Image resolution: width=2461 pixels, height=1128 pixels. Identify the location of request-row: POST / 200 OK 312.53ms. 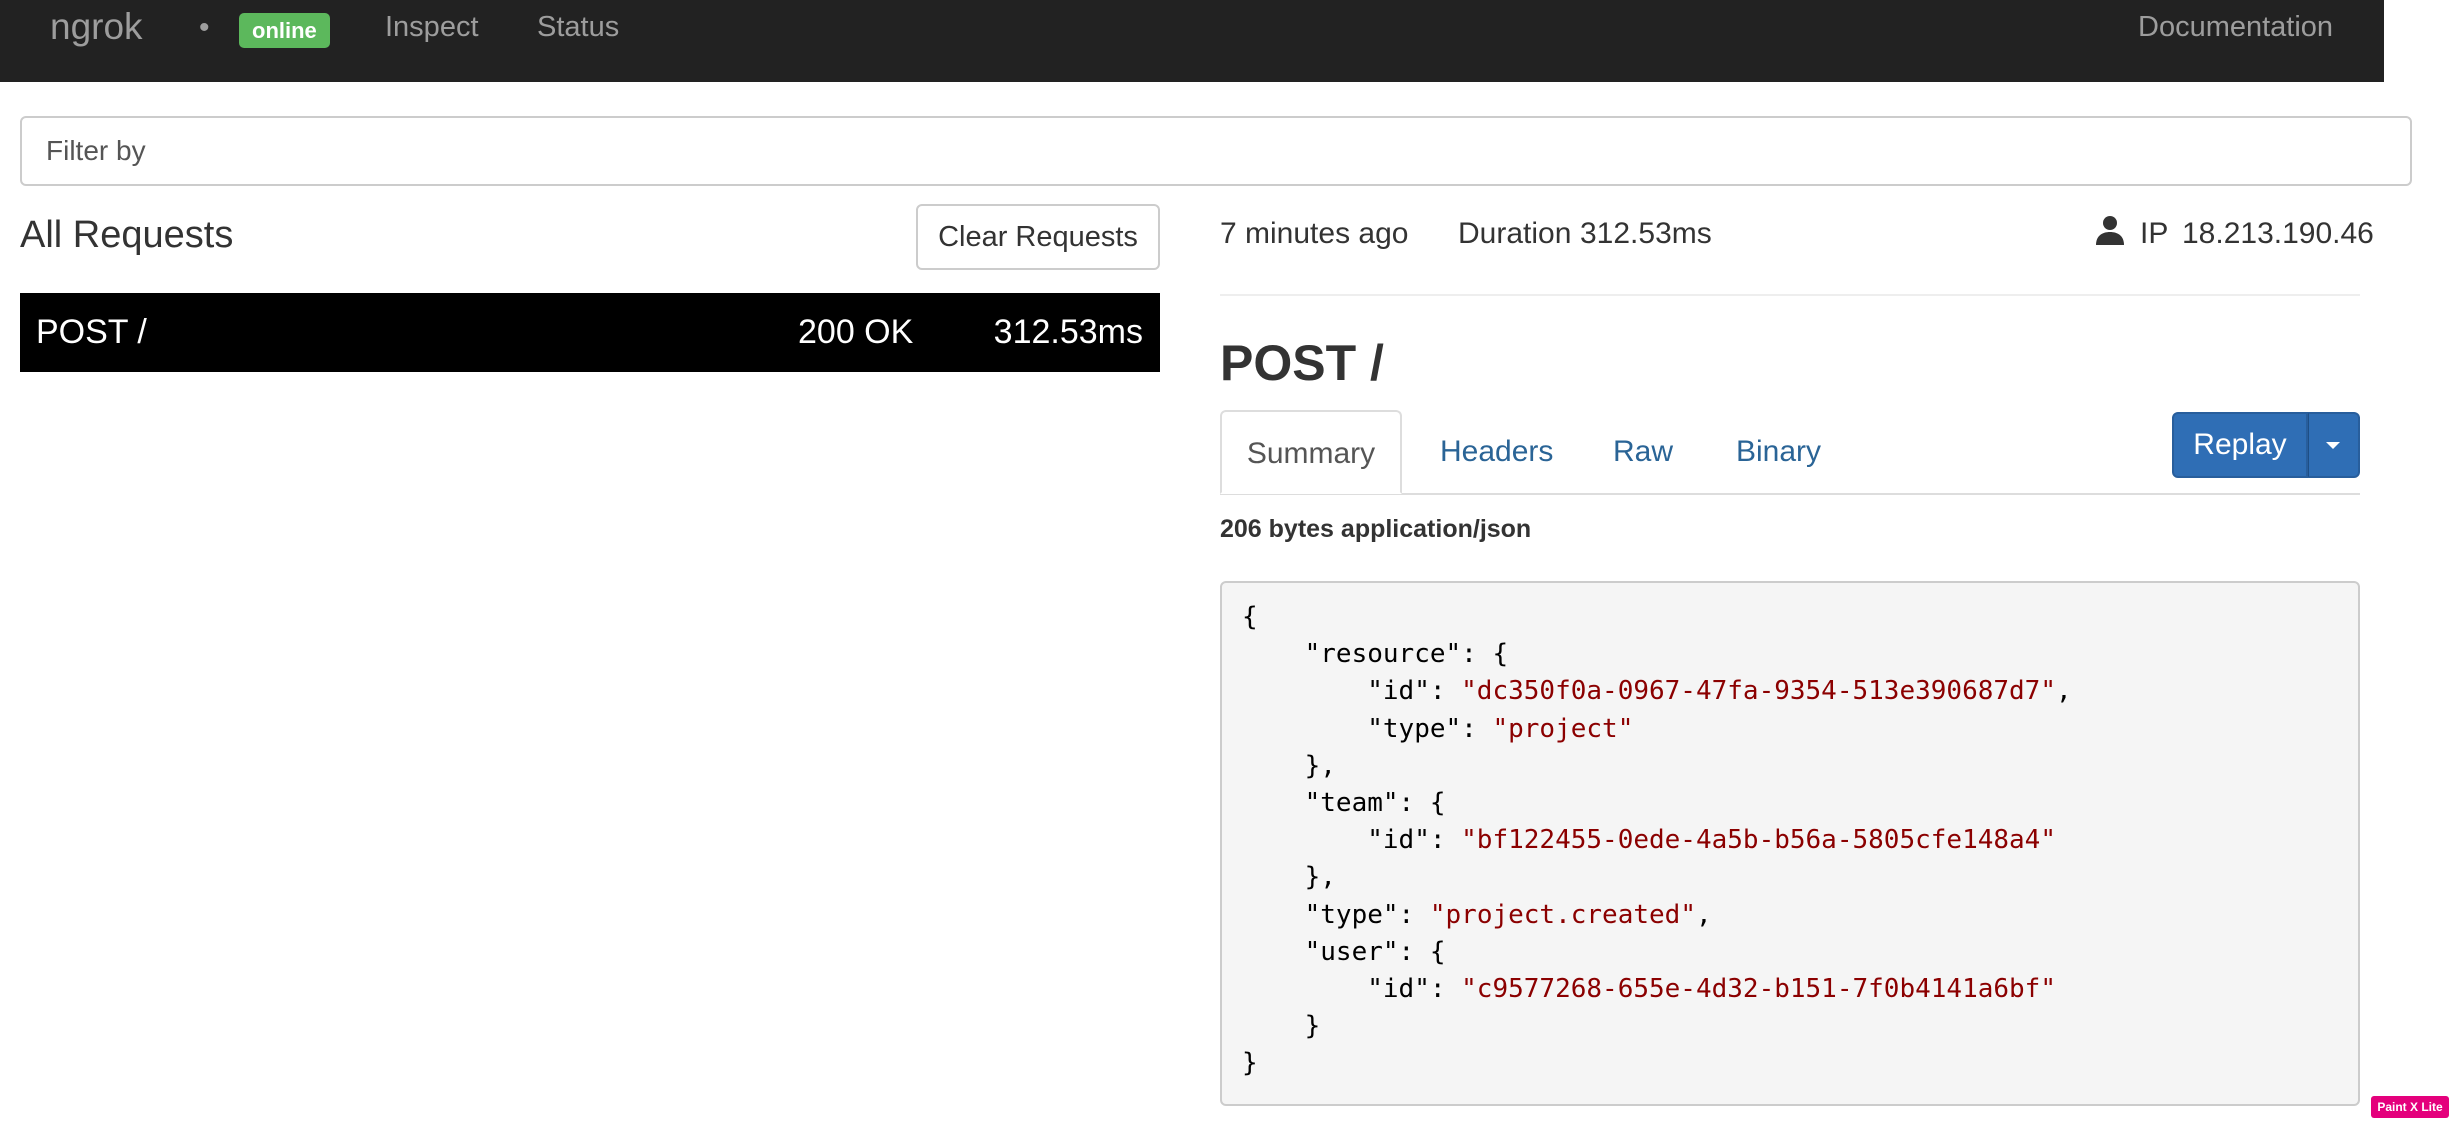
(590, 332).